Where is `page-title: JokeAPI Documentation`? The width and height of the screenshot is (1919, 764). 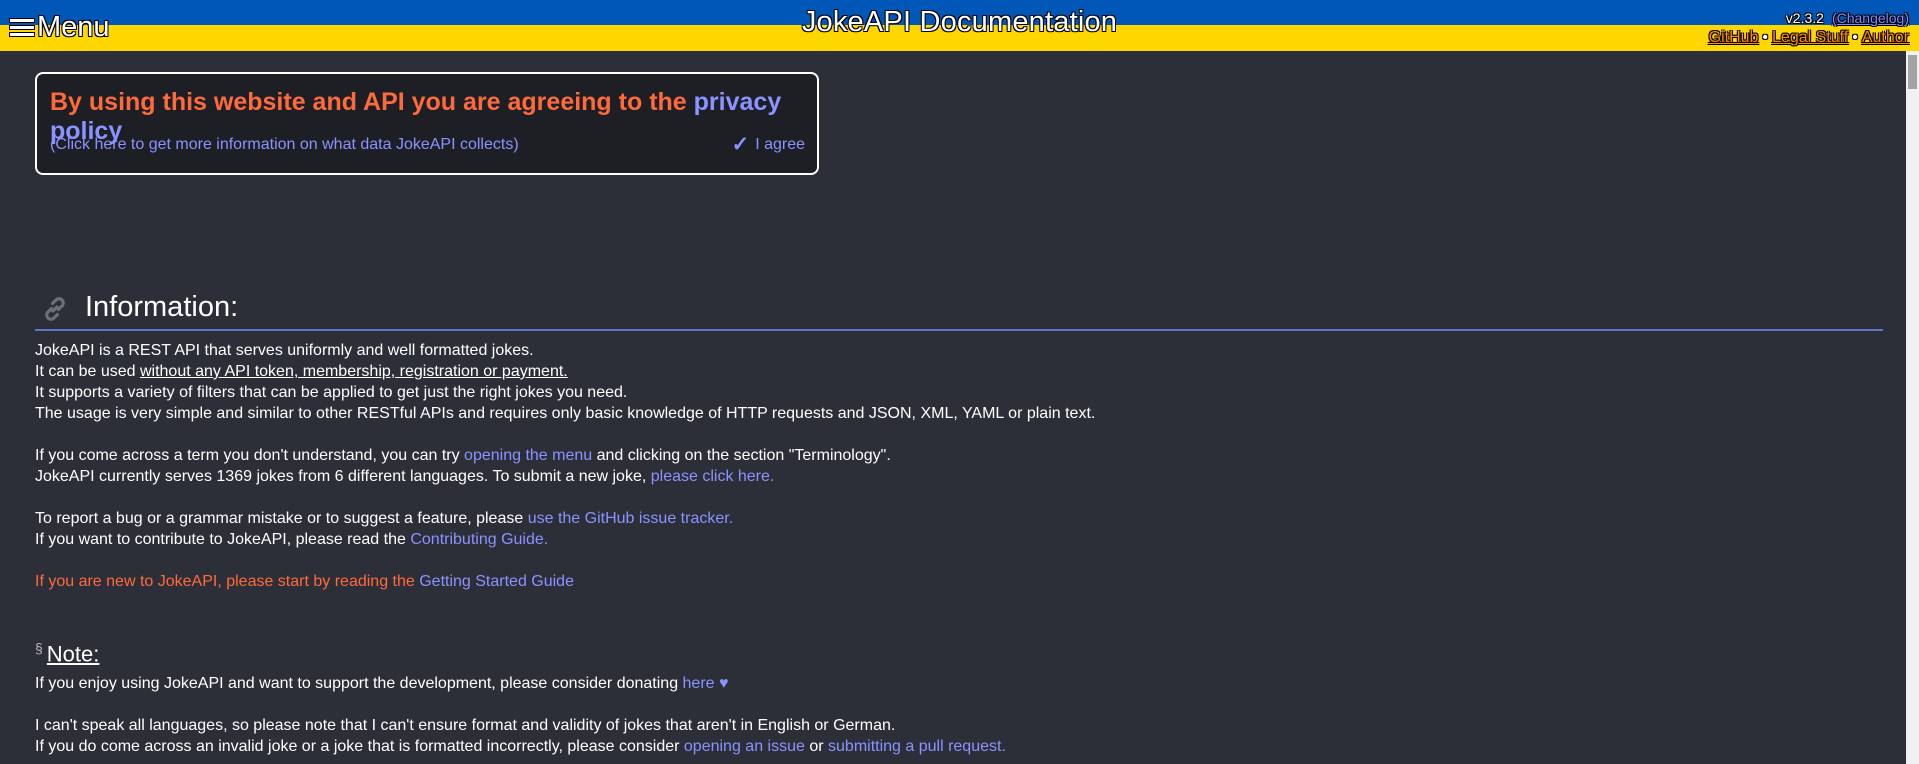
page-title: JokeAPI Documentation is located at coordinates (959, 22).